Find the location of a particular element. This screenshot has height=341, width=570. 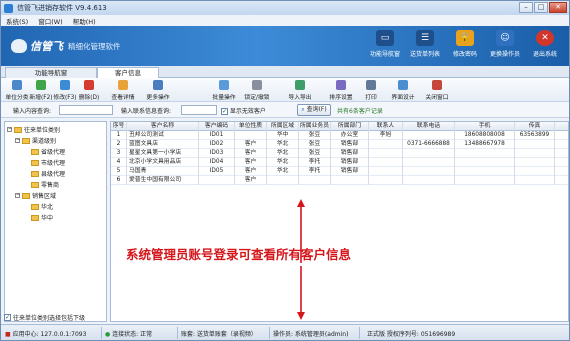

more-actions-button: 更多操作 is located at coordinates (158, 90).